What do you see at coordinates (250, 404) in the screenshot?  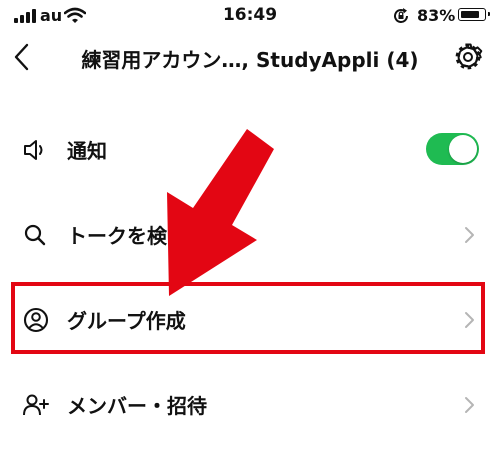 I see `menu-item-members-invite: メンバー・招待` at bounding box center [250, 404].